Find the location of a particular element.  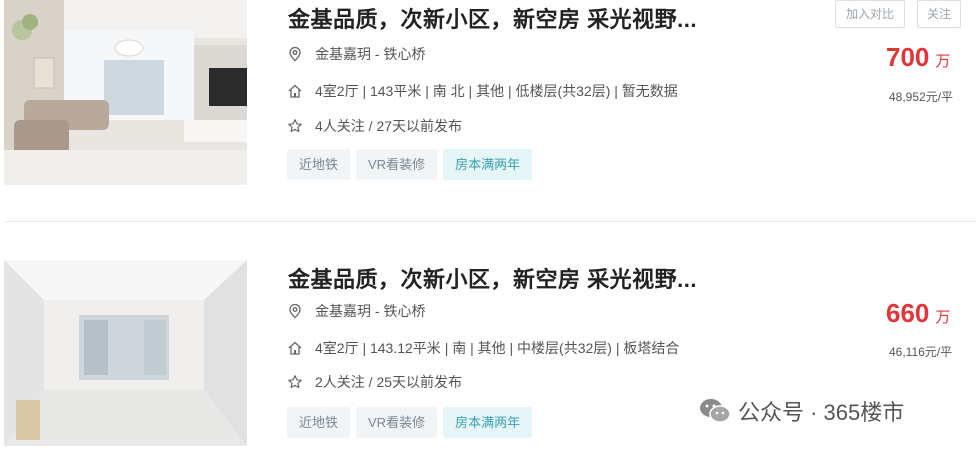

empty-room-photo is located at coordinates (125, 353).